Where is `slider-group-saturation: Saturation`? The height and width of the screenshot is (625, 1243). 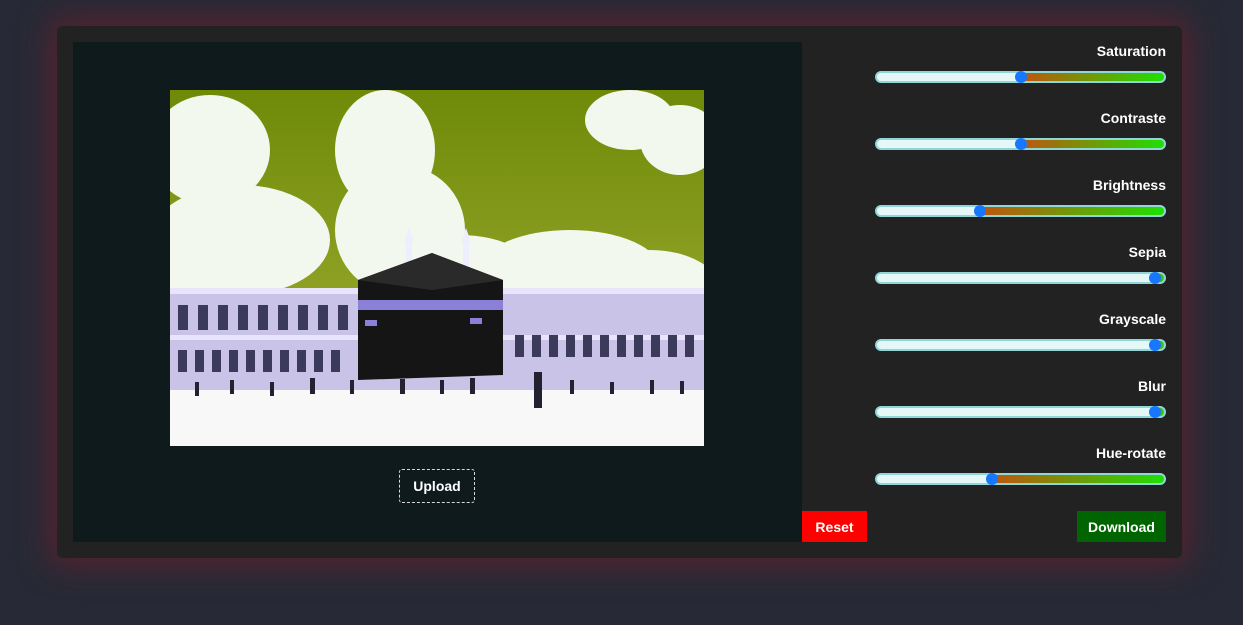
slider-group-saturation: Saturation is located at coordinates (1020, 62).